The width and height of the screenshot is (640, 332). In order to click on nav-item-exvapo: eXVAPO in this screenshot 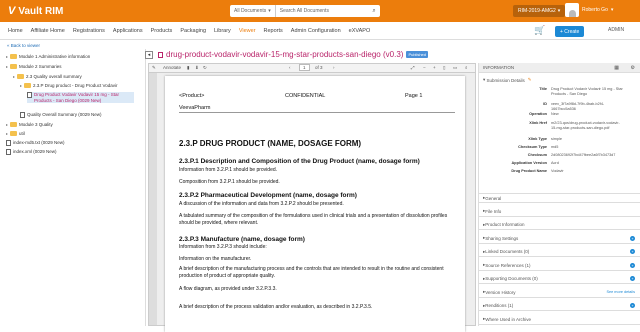, I will do `click(360, 31)`.